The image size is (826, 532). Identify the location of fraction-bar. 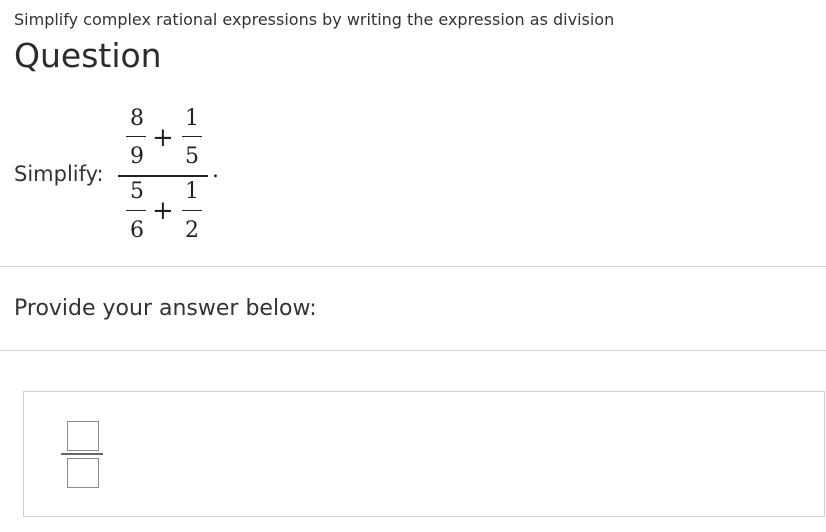
(82, 454).